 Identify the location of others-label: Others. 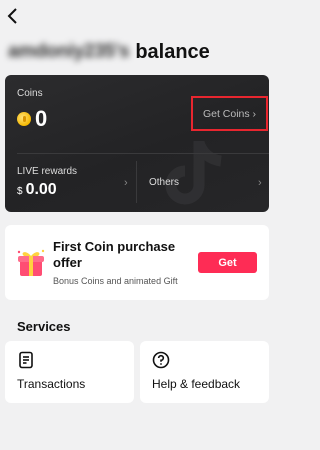
(164, 182).